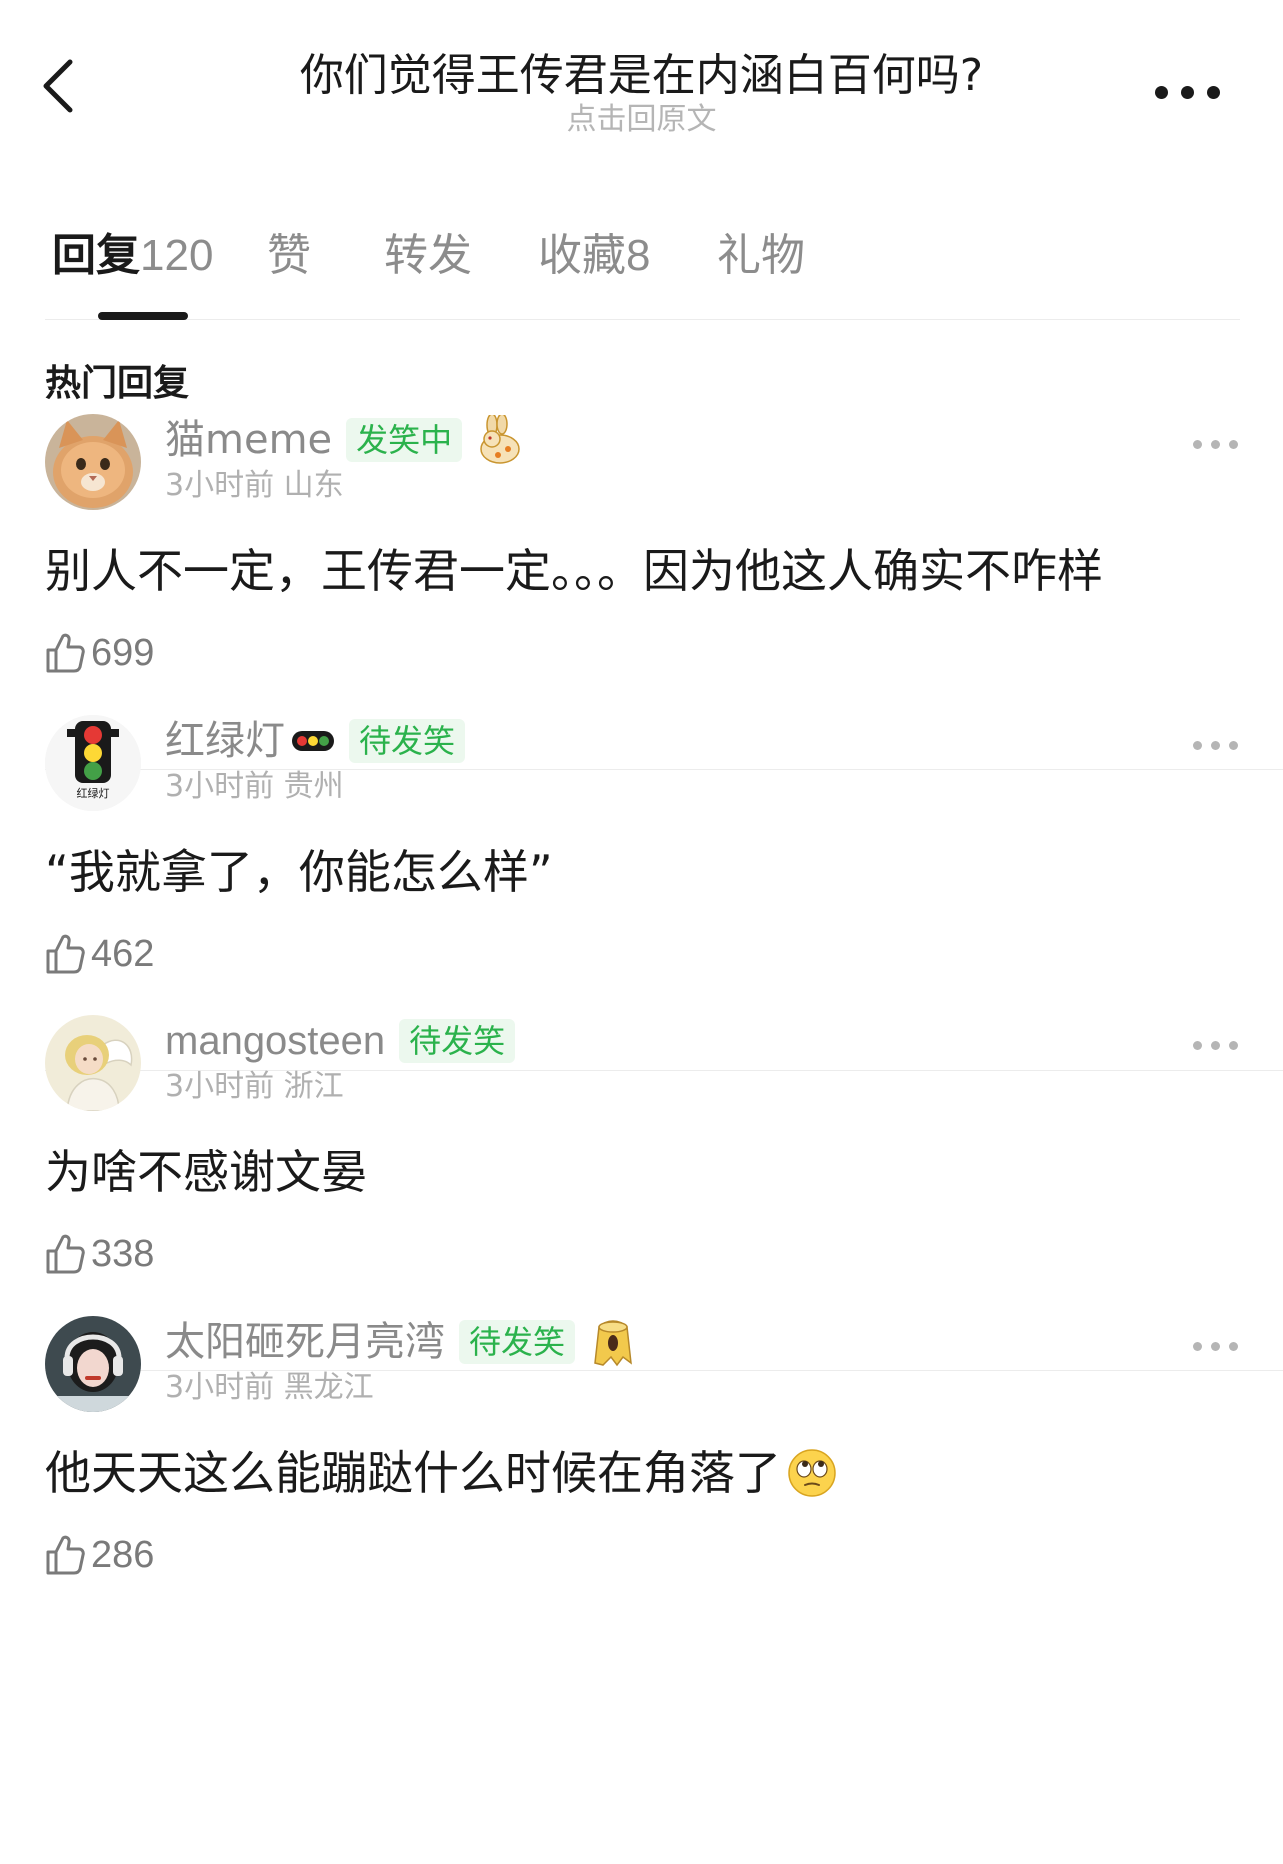  Describe the element at coordinates (225, 741) in the screenshot. I see `username: 红绿灯` at that location.